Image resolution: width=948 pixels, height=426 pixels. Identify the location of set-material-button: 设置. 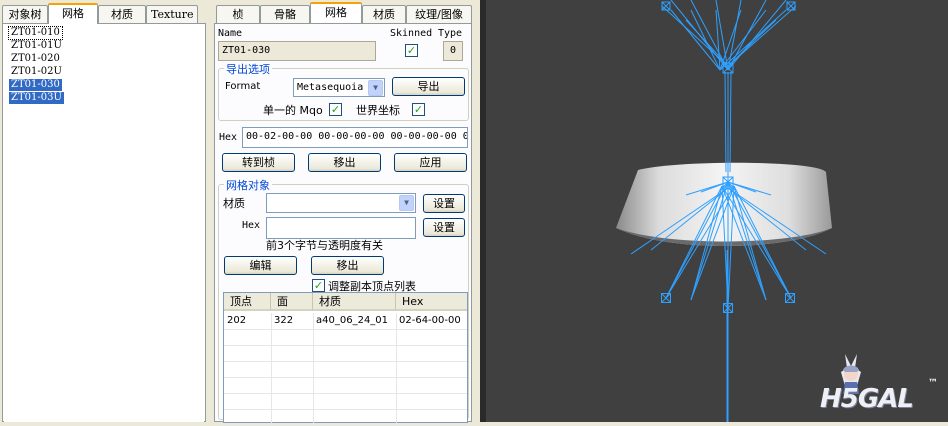
(444, 203).